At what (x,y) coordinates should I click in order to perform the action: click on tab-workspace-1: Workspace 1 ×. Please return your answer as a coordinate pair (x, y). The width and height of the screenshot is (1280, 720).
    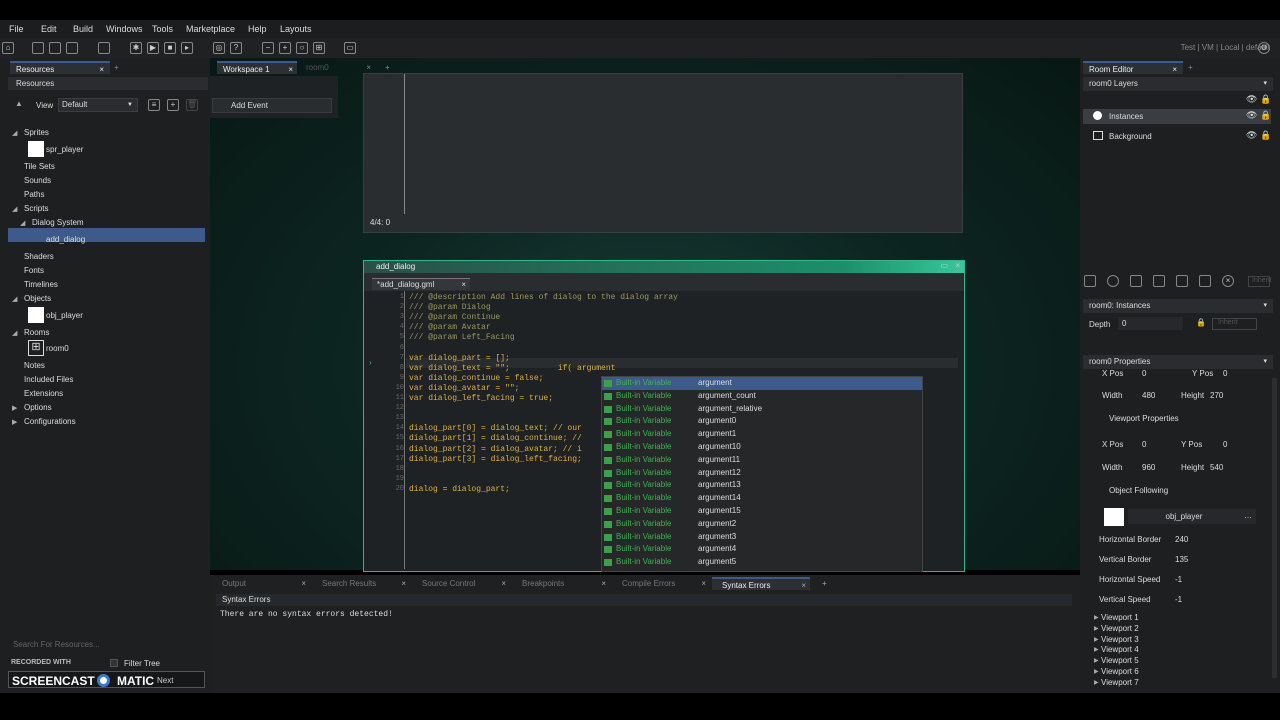
    Looking at the image, I should click on (257, 67).